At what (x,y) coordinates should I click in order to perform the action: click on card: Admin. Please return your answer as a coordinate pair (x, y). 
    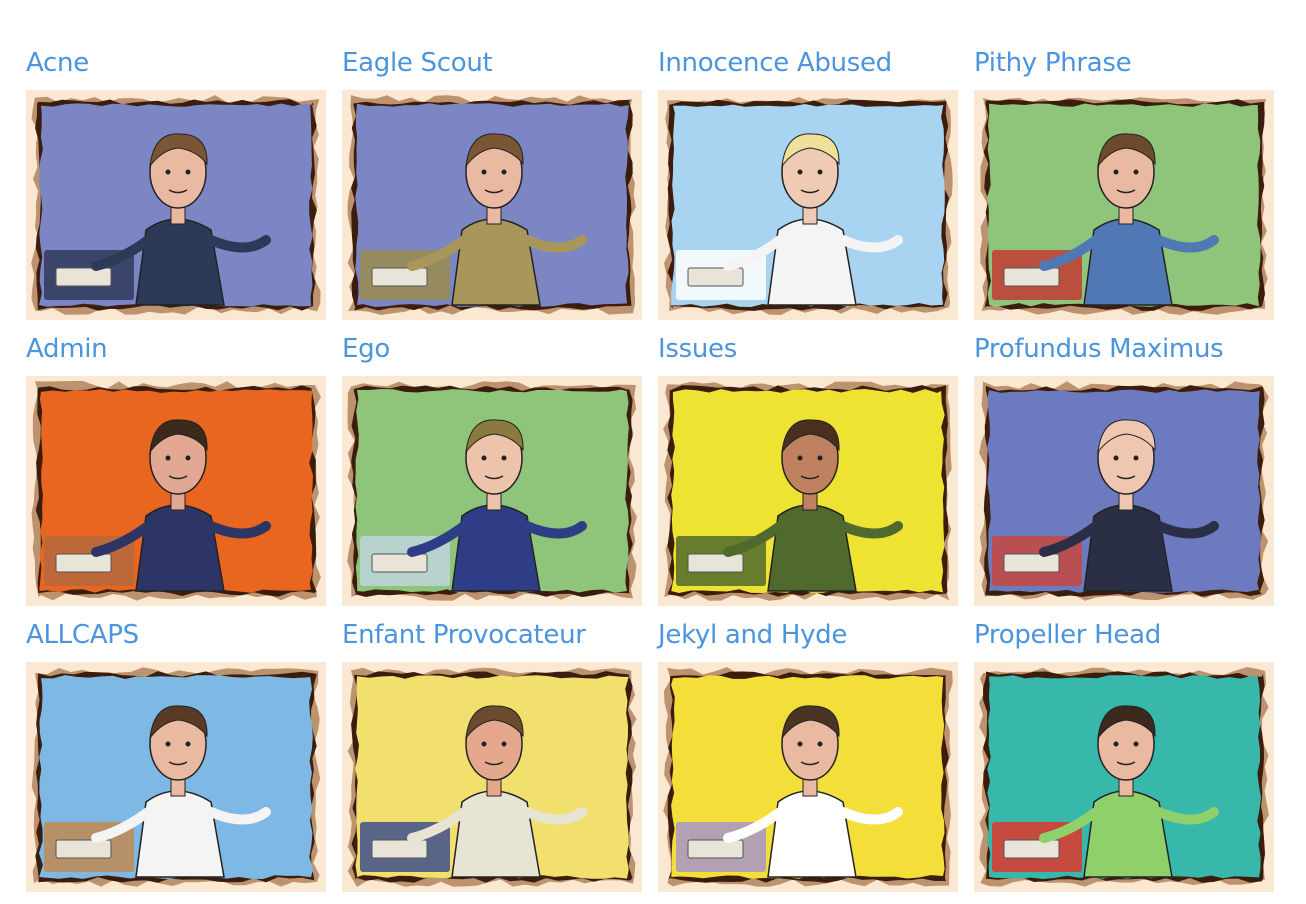
    Looking at the image, I should click on (176, 466).